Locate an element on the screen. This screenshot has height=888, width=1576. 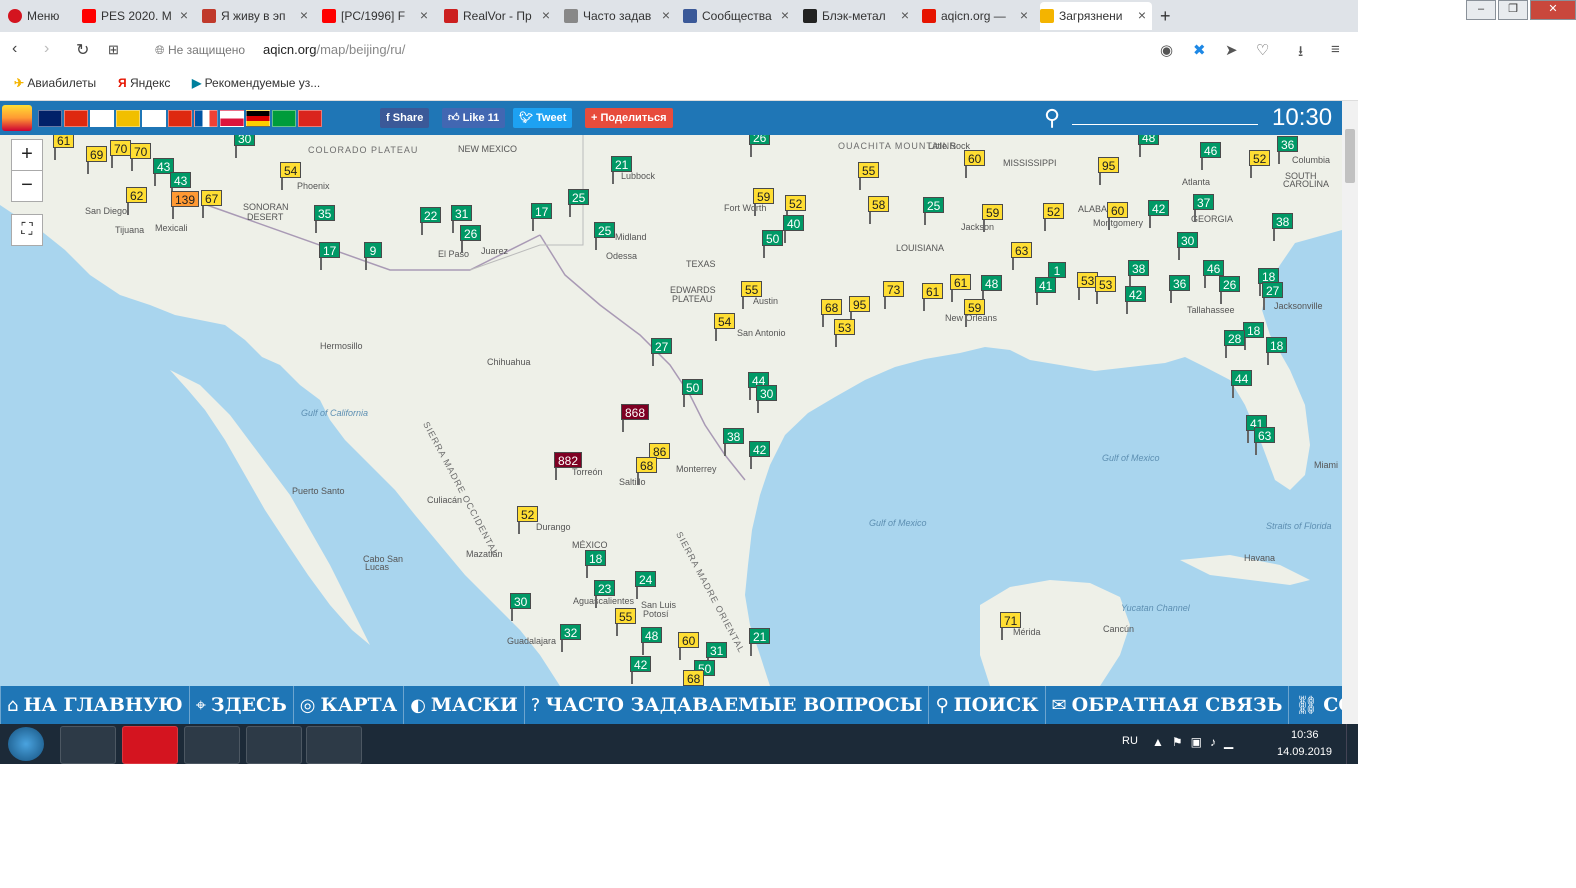
nav-feedback: ✉ ОБРАТНАЯ СВЯЗЬ is located at coordinates (1168, 705).